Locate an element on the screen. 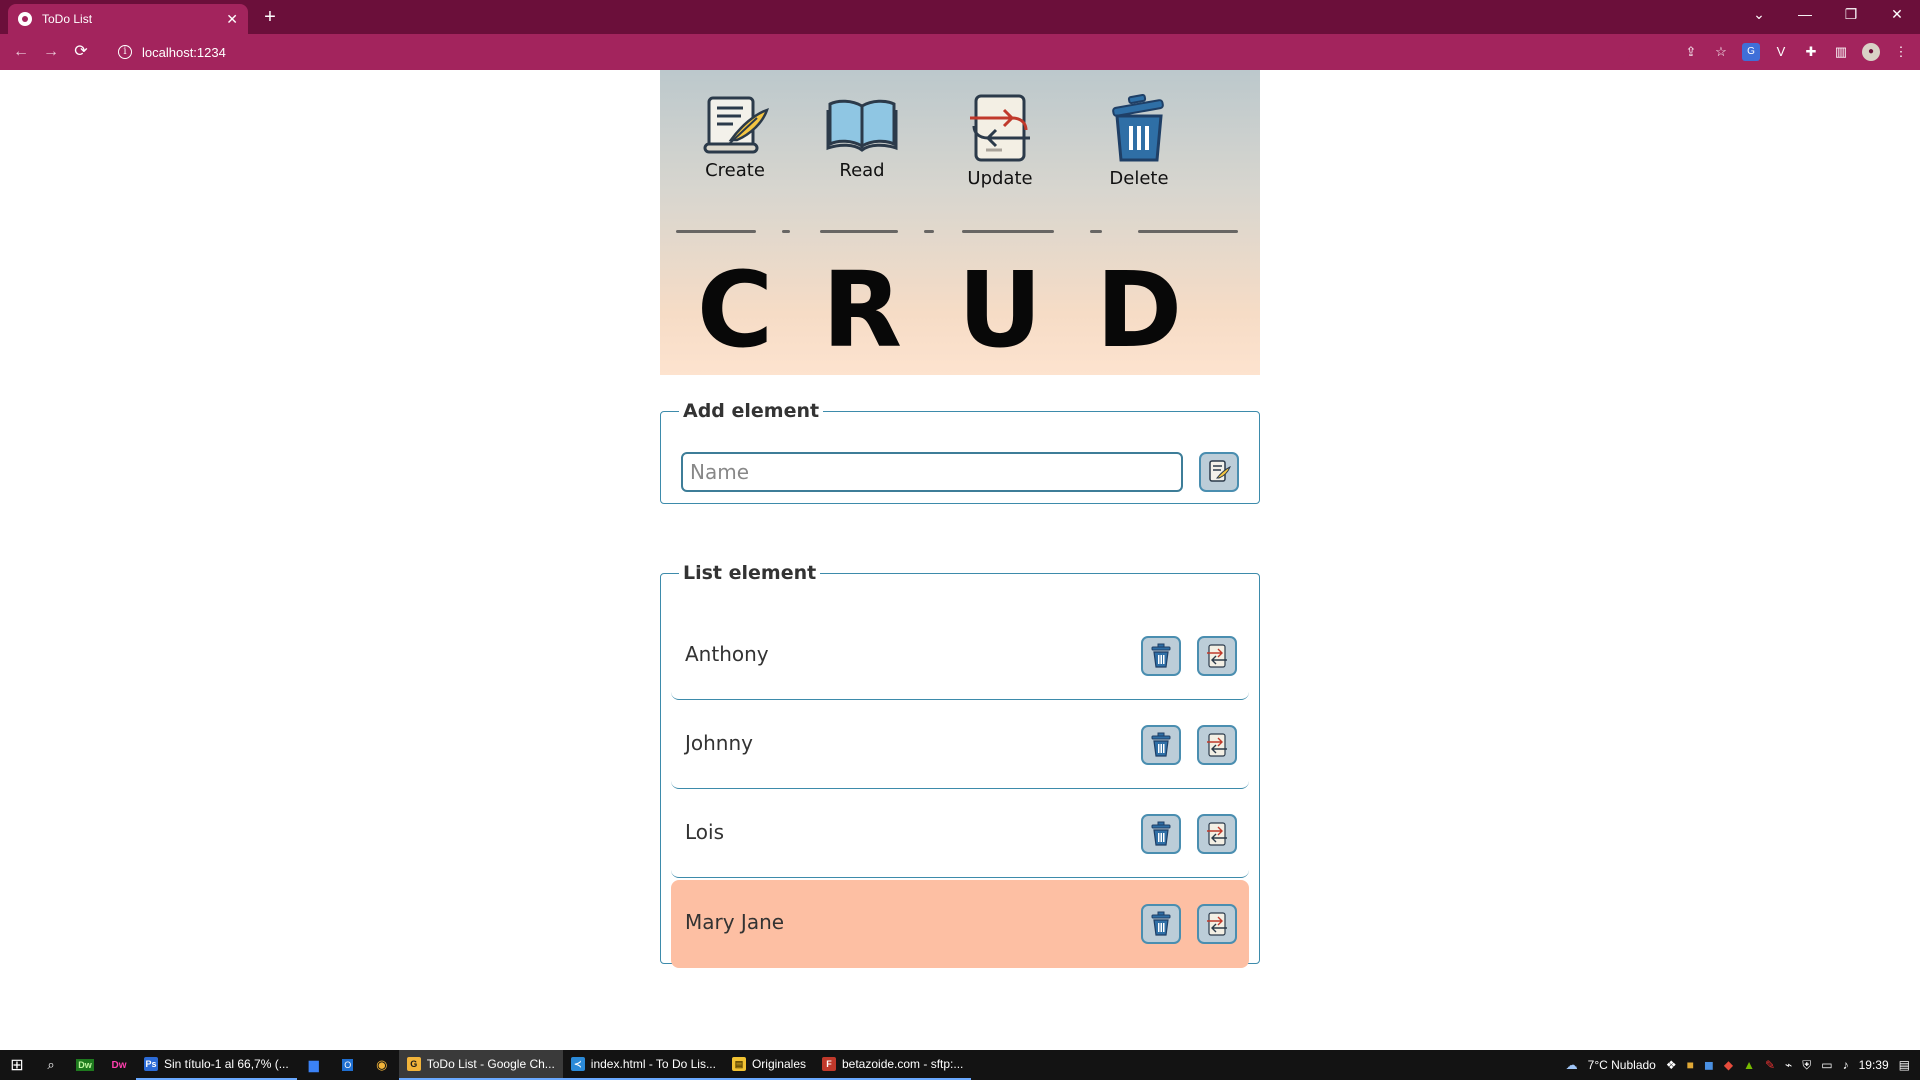  browser-toolbar: ← → ⟳ i localhost:1234 is located at coordinates (960, 52).